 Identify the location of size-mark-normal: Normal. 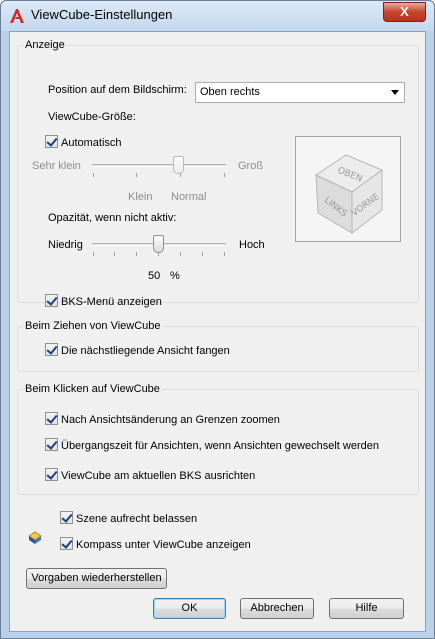
(189, 197).